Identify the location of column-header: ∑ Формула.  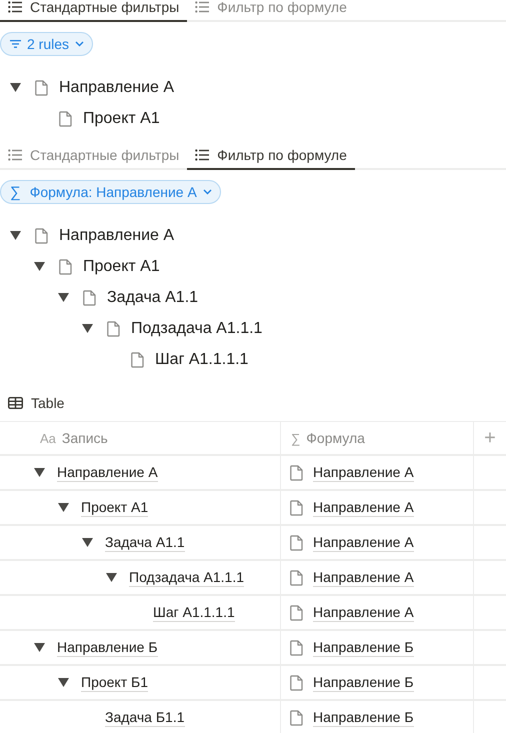
(377, 438).